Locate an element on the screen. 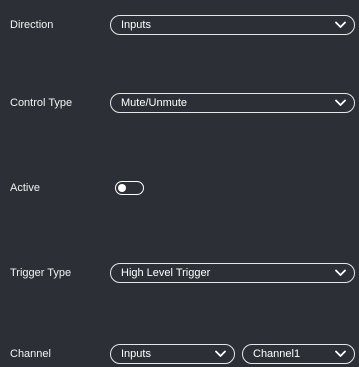 The height and width of the screenshot is (367, 359). channel-select: Channel1 is located at coordinates (298, 354).